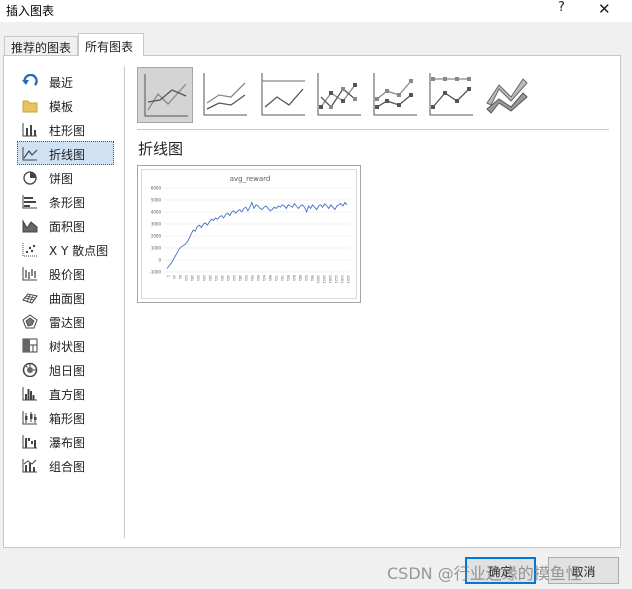 This screenshot has width=632, height=589. Describe the element at coordinates (30, 249) in the screenshot. I see `scatter-chart-icon` at that location.